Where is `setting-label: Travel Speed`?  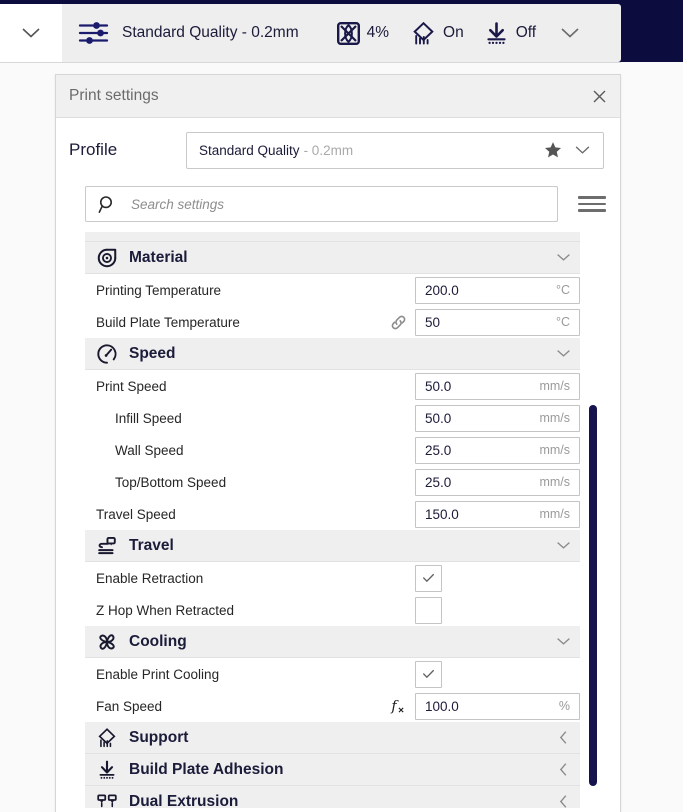
setting-label: Travel Speed is located at coordinates (136, 514).